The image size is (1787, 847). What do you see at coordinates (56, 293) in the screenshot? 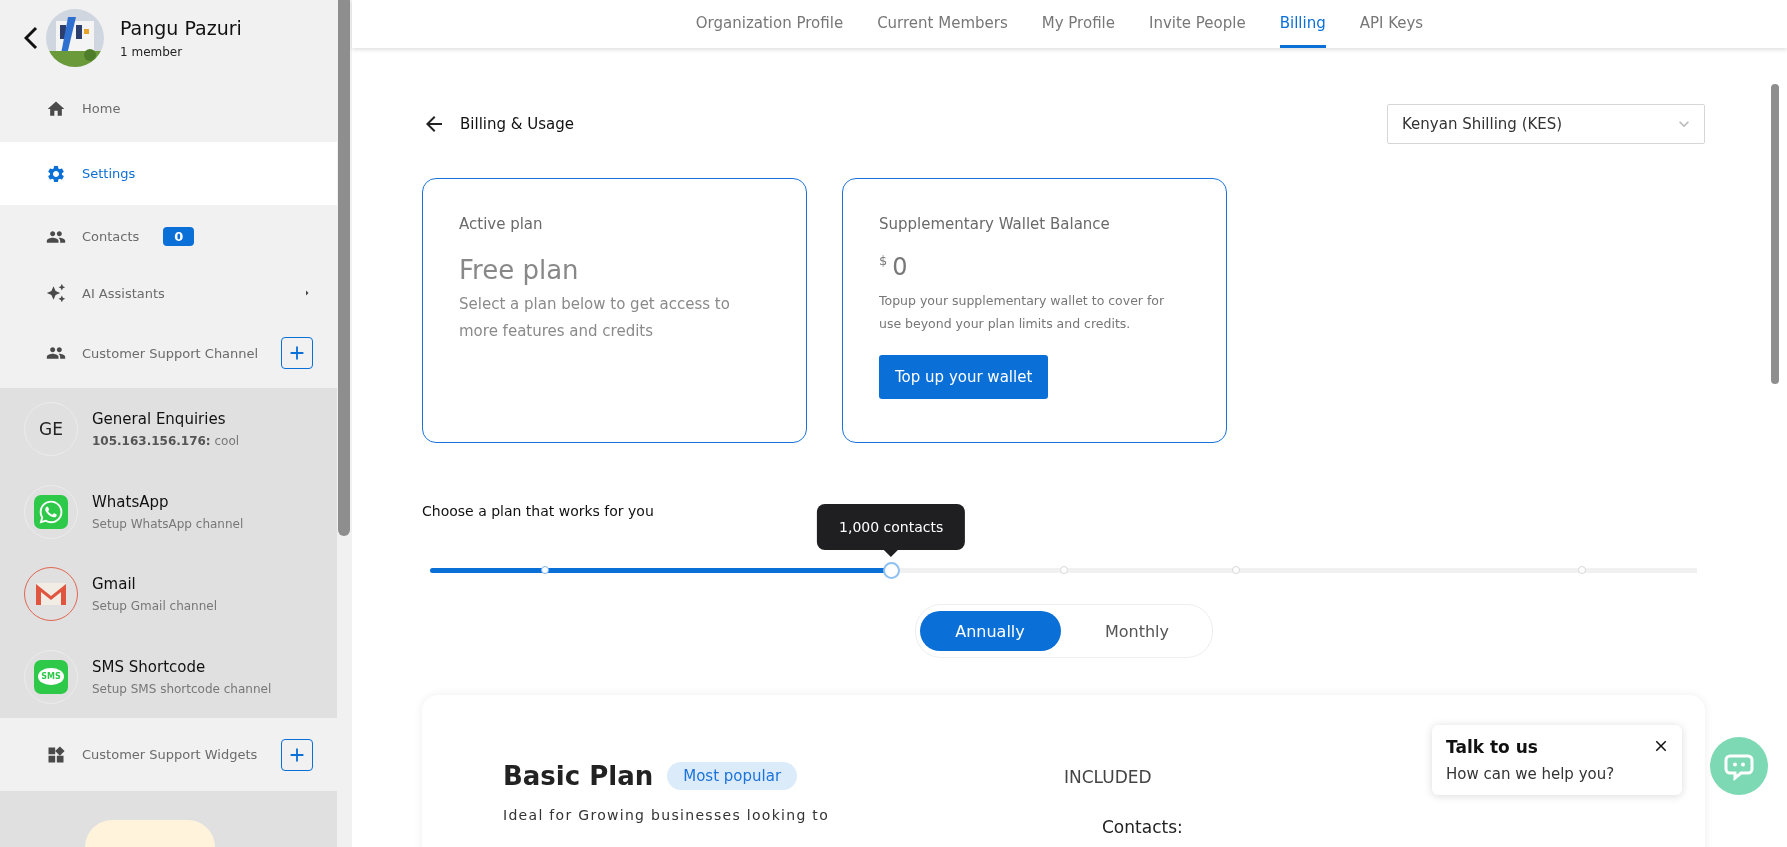
I see `sparkles-icon` at bounding box center [56, 293].